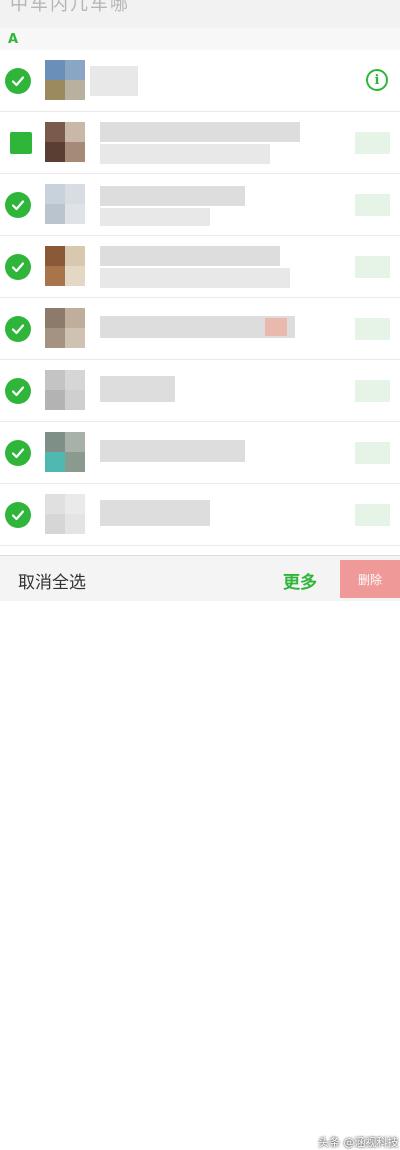 The height and width of the screenshot is (1150, 400). I want to click on watermark: 头条 @涵视科技, so click(358, 1142).